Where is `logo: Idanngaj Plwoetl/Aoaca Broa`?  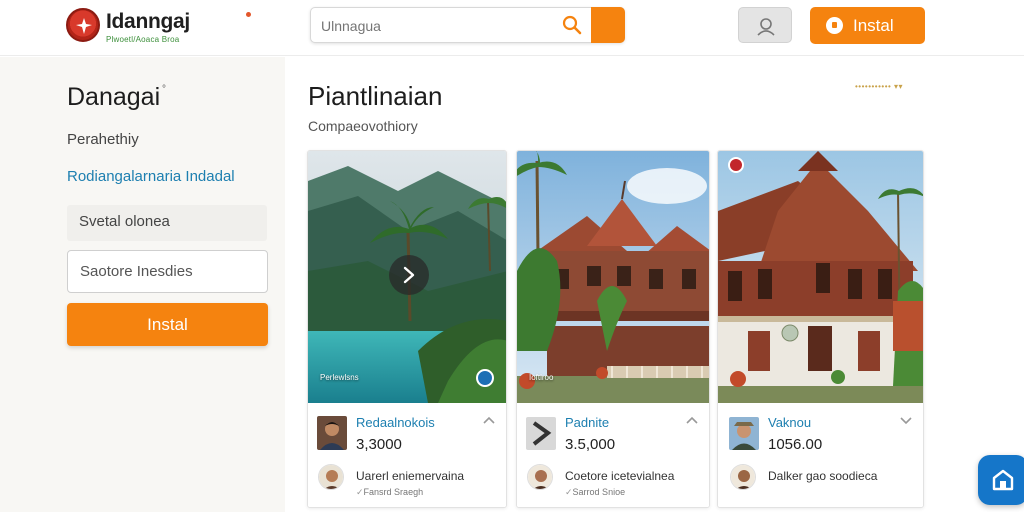 logo: Idanngaj Plwoetl/Aoaca Broa is located at coordinates (158, 27).